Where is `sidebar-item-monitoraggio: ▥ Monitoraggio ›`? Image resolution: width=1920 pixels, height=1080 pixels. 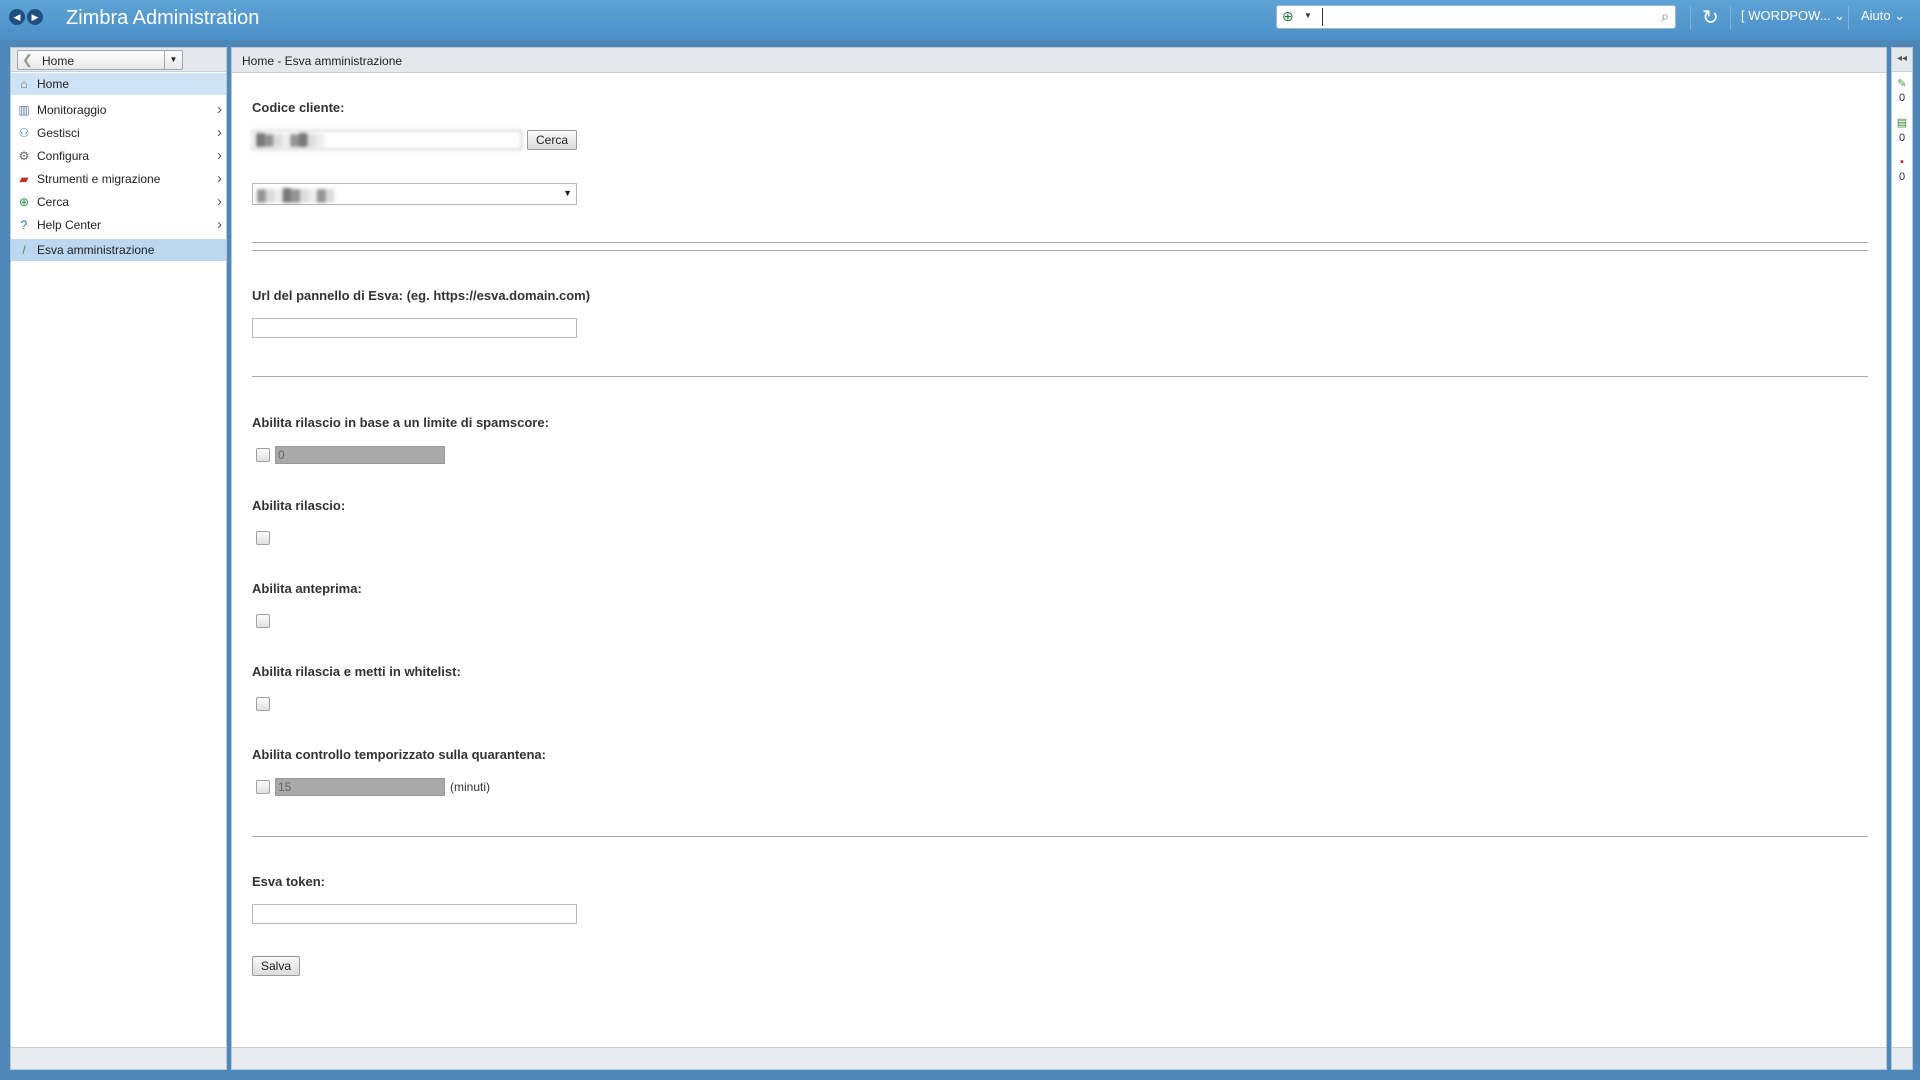
sidebar-item-monitoraggio: ▥ Monitoraggio › is located at coordinates (118, 110).